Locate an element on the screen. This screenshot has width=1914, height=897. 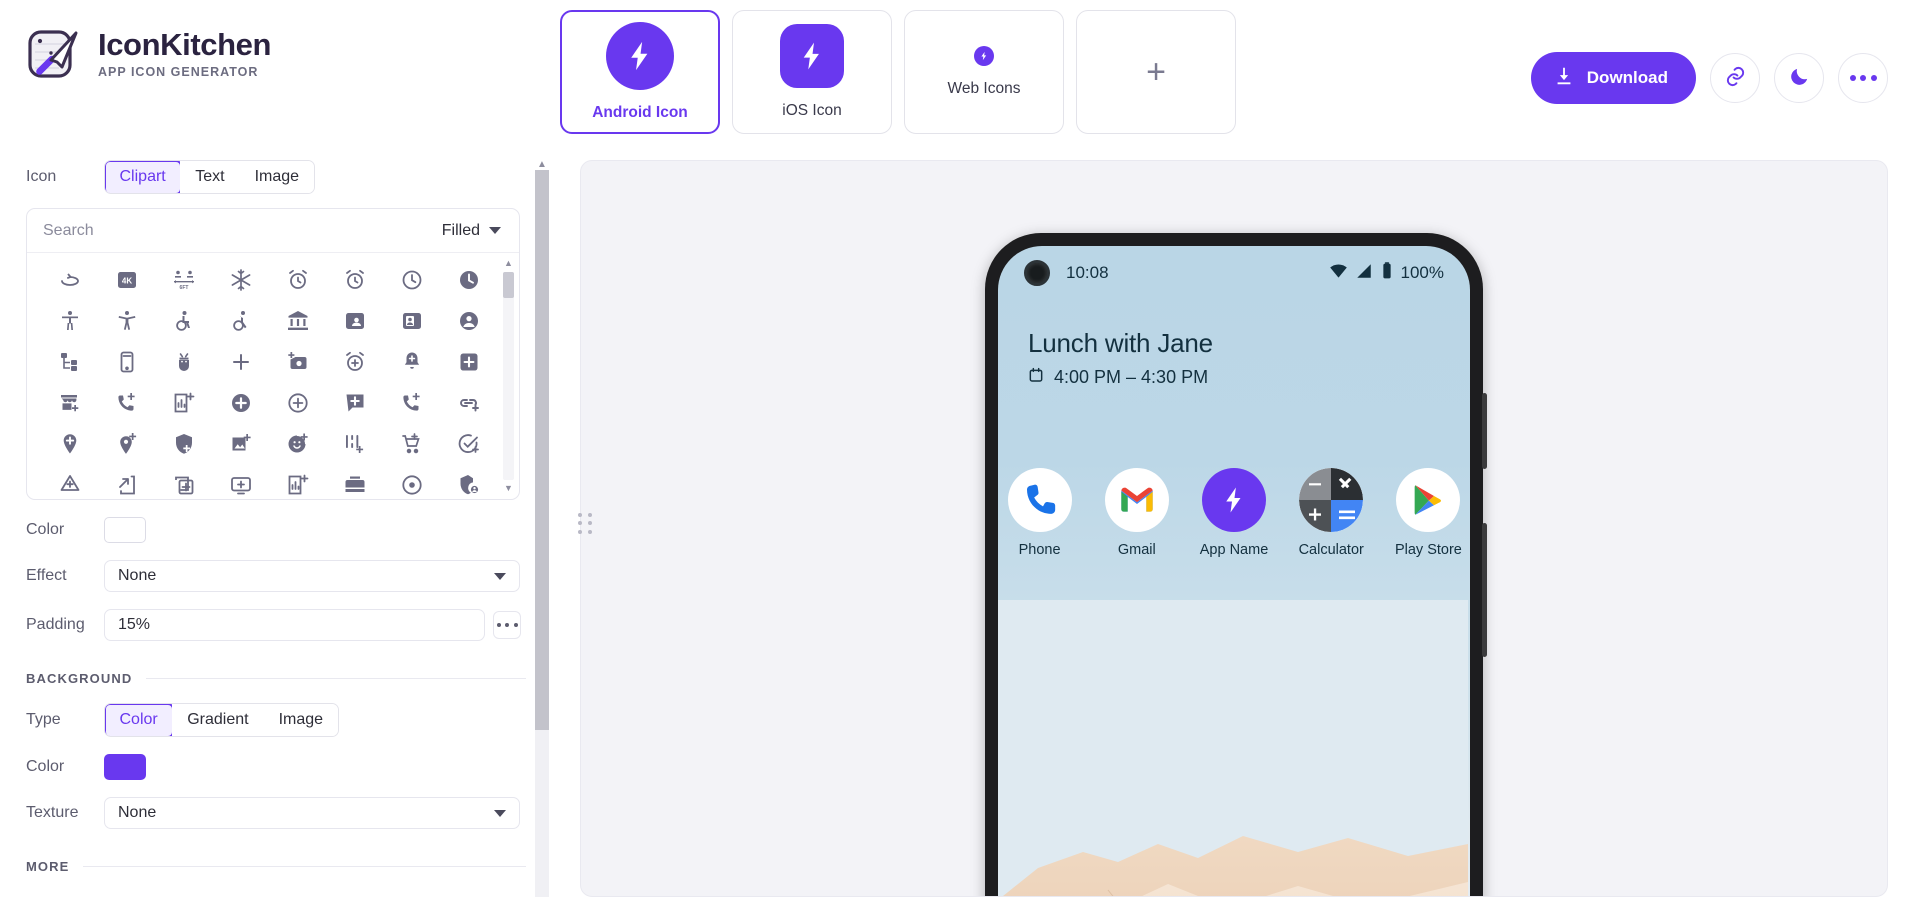
clipart-add-to-home-screen-icon is located at coordinates (126, 481).